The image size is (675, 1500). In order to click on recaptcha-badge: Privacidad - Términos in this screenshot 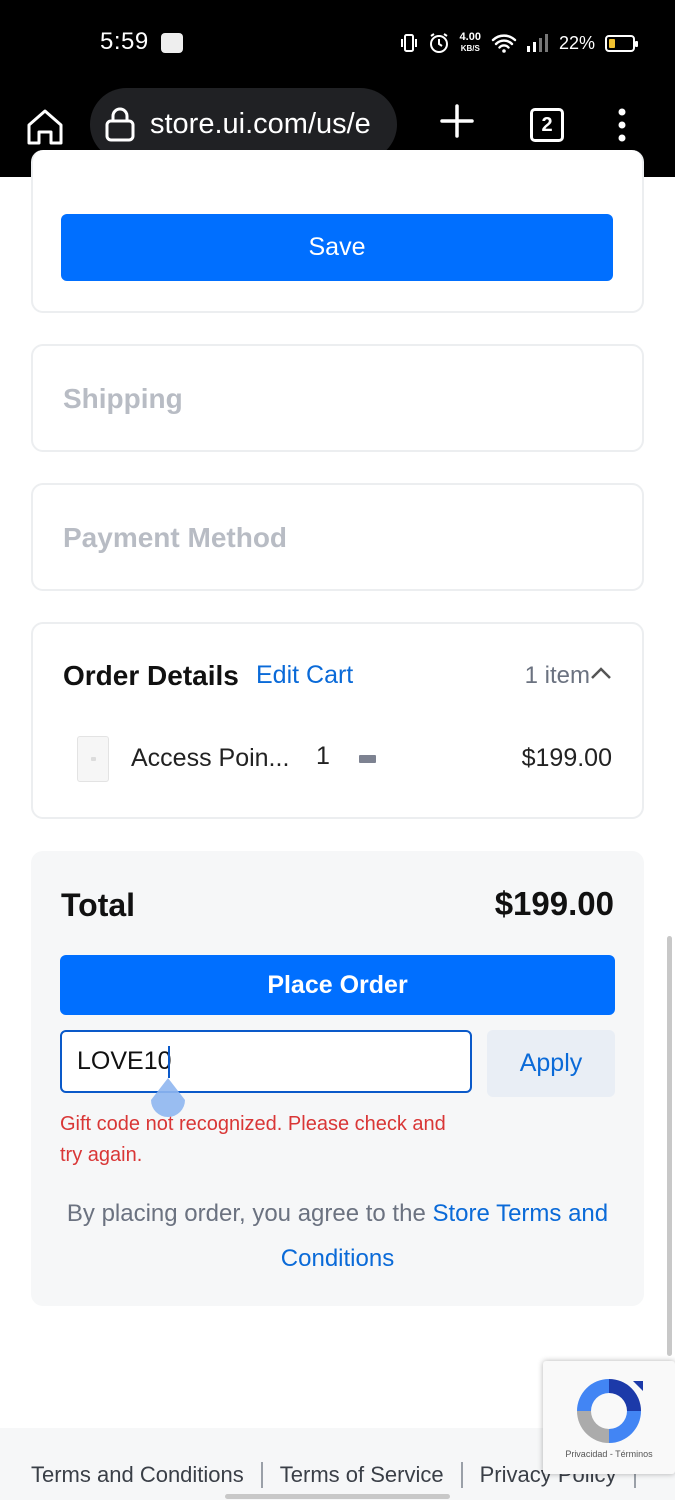, I will do `click(609, 1417)`.